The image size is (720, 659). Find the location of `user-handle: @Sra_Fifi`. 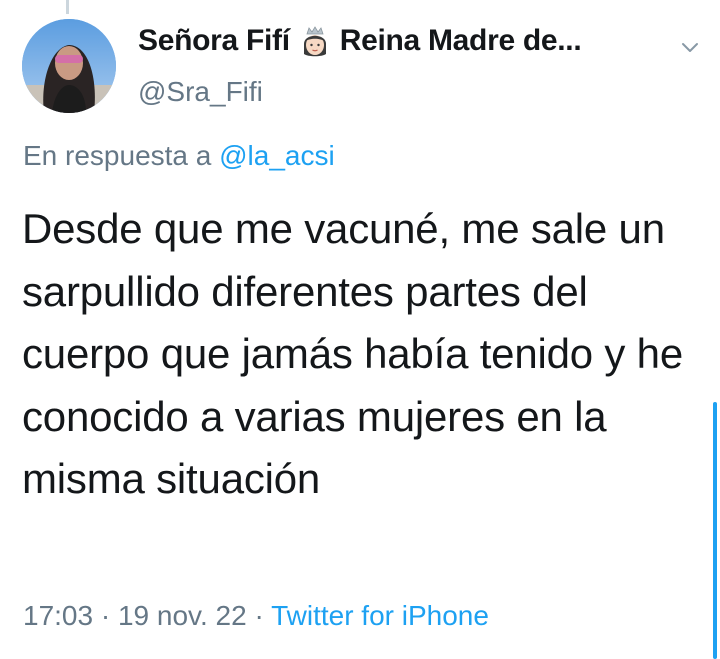

user-handle: @Sra_Fifi is located at coordinates (200, 92).